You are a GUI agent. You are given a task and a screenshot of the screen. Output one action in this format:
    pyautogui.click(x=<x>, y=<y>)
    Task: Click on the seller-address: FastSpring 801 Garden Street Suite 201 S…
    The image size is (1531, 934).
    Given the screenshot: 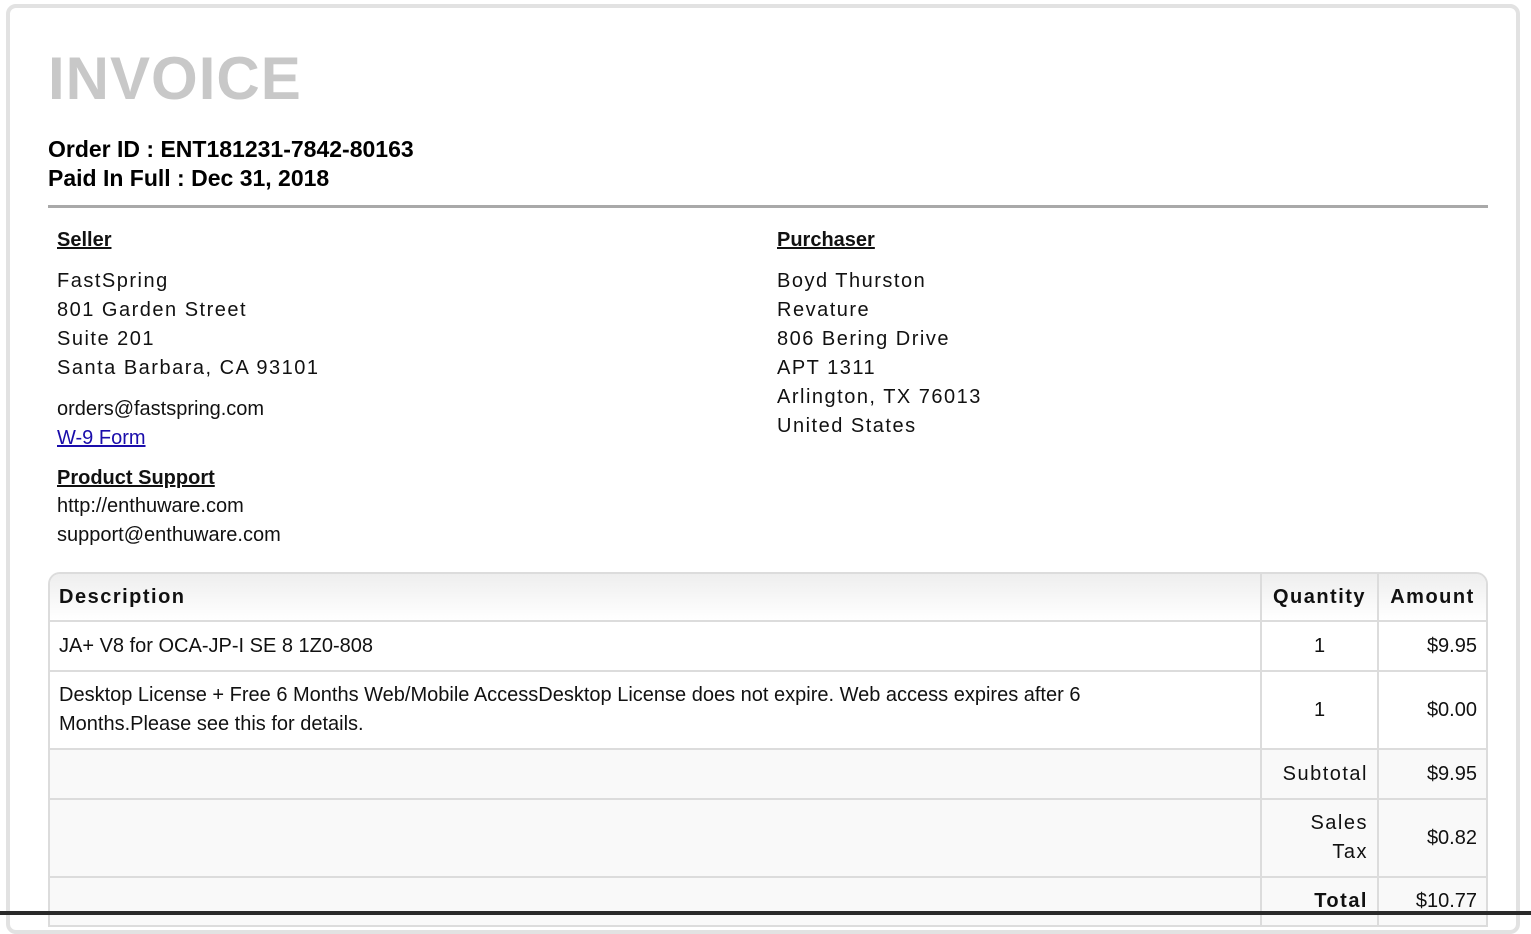 What is the action you would take?
    pyautogui.click(x=397, y=325)
    